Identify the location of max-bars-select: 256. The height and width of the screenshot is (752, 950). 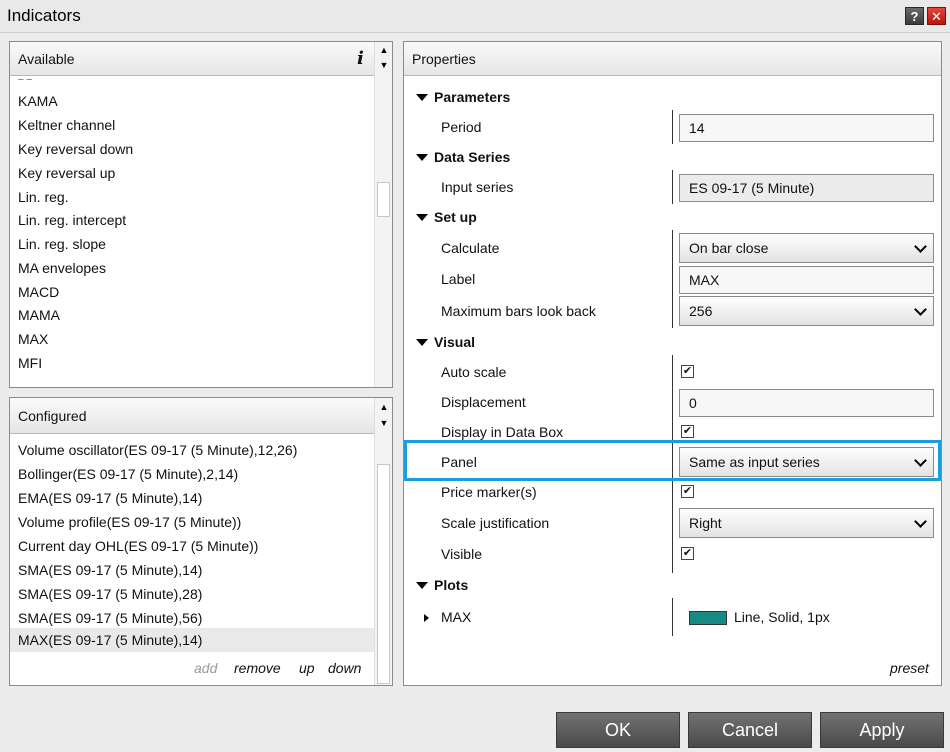
(806, 311).